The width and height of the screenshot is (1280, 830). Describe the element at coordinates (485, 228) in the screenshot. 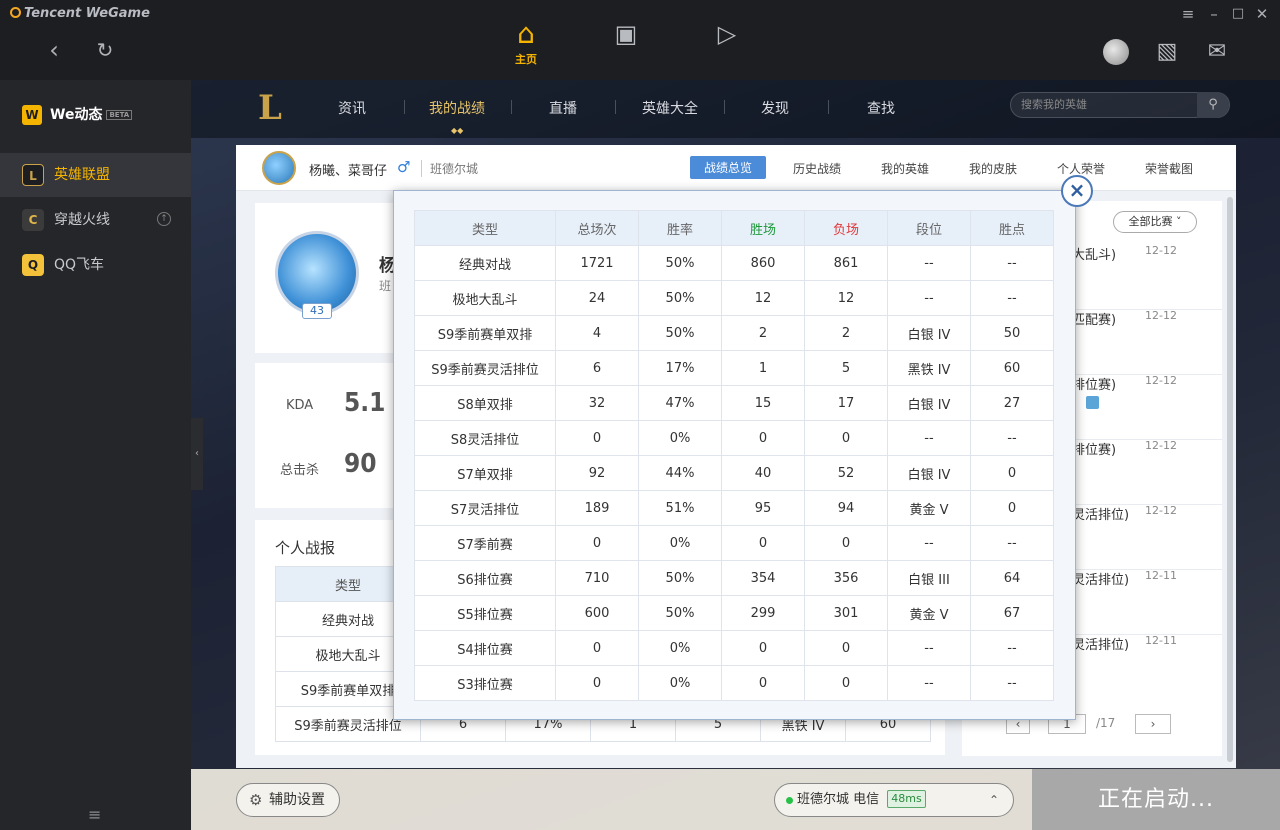

I see `header-type: 类型` at that location.